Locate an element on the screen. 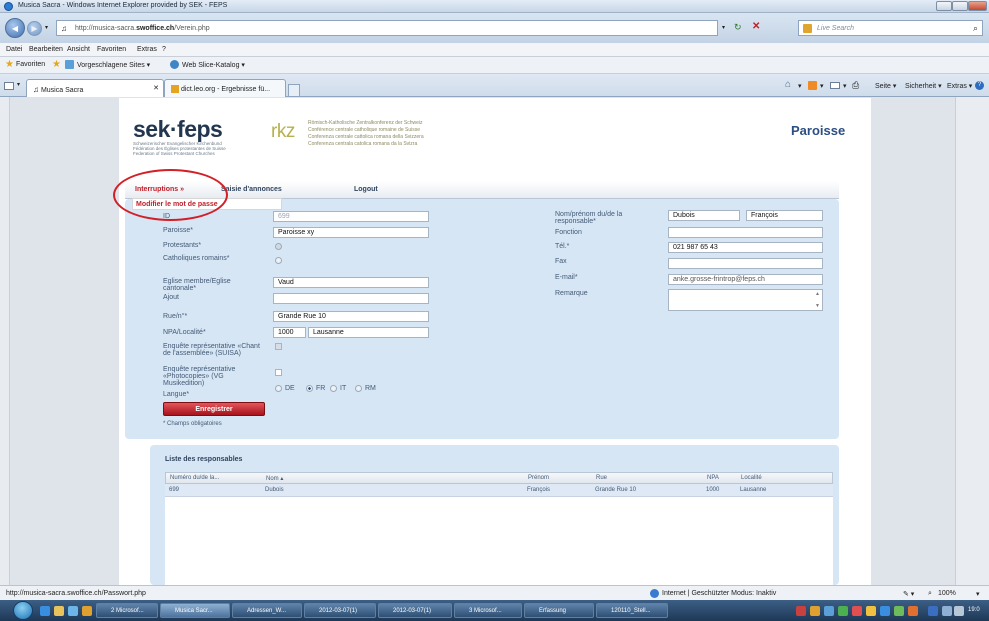 The width and height of the screenshot is (989, 621). textarea-remarque is located at coordinates (745, 300).